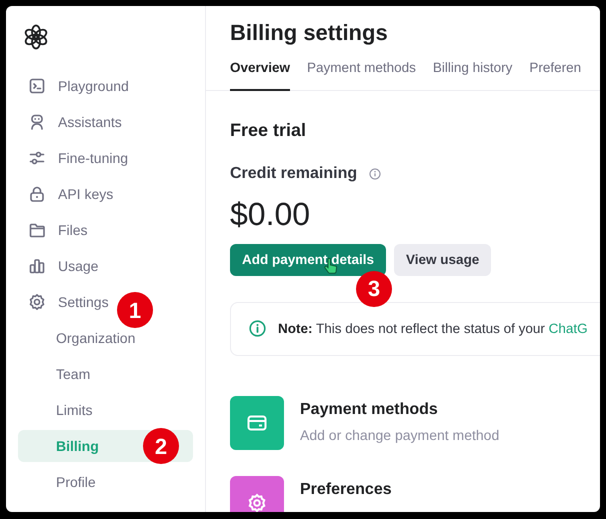 The width and height of the screenshot is (606, 519). Describe the element at coordinates (105, 266) in the screenshot. I see `sidebar-item: Usage` at that location.